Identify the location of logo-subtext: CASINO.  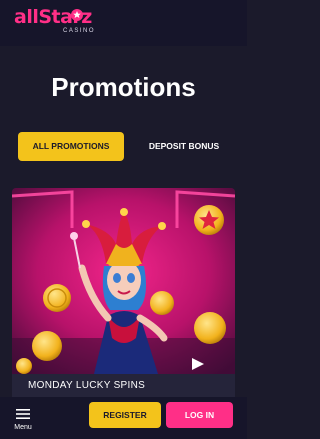
(79, 31).